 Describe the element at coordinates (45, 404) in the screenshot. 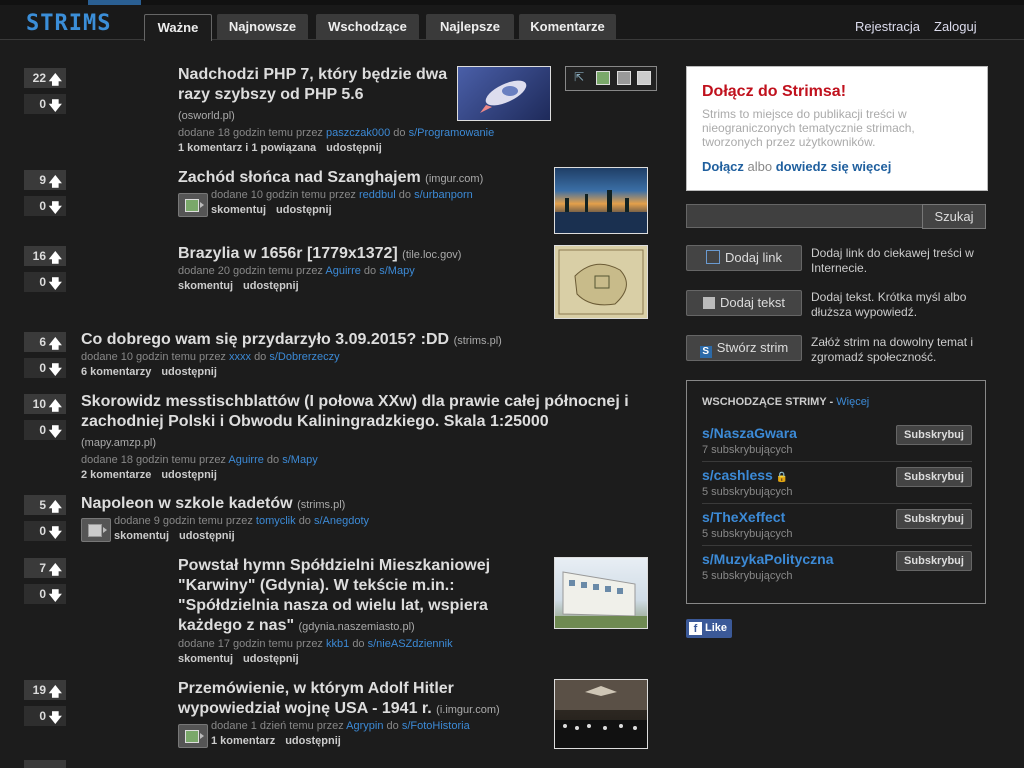

I see `upvote-button: 10 🡅` at that location.